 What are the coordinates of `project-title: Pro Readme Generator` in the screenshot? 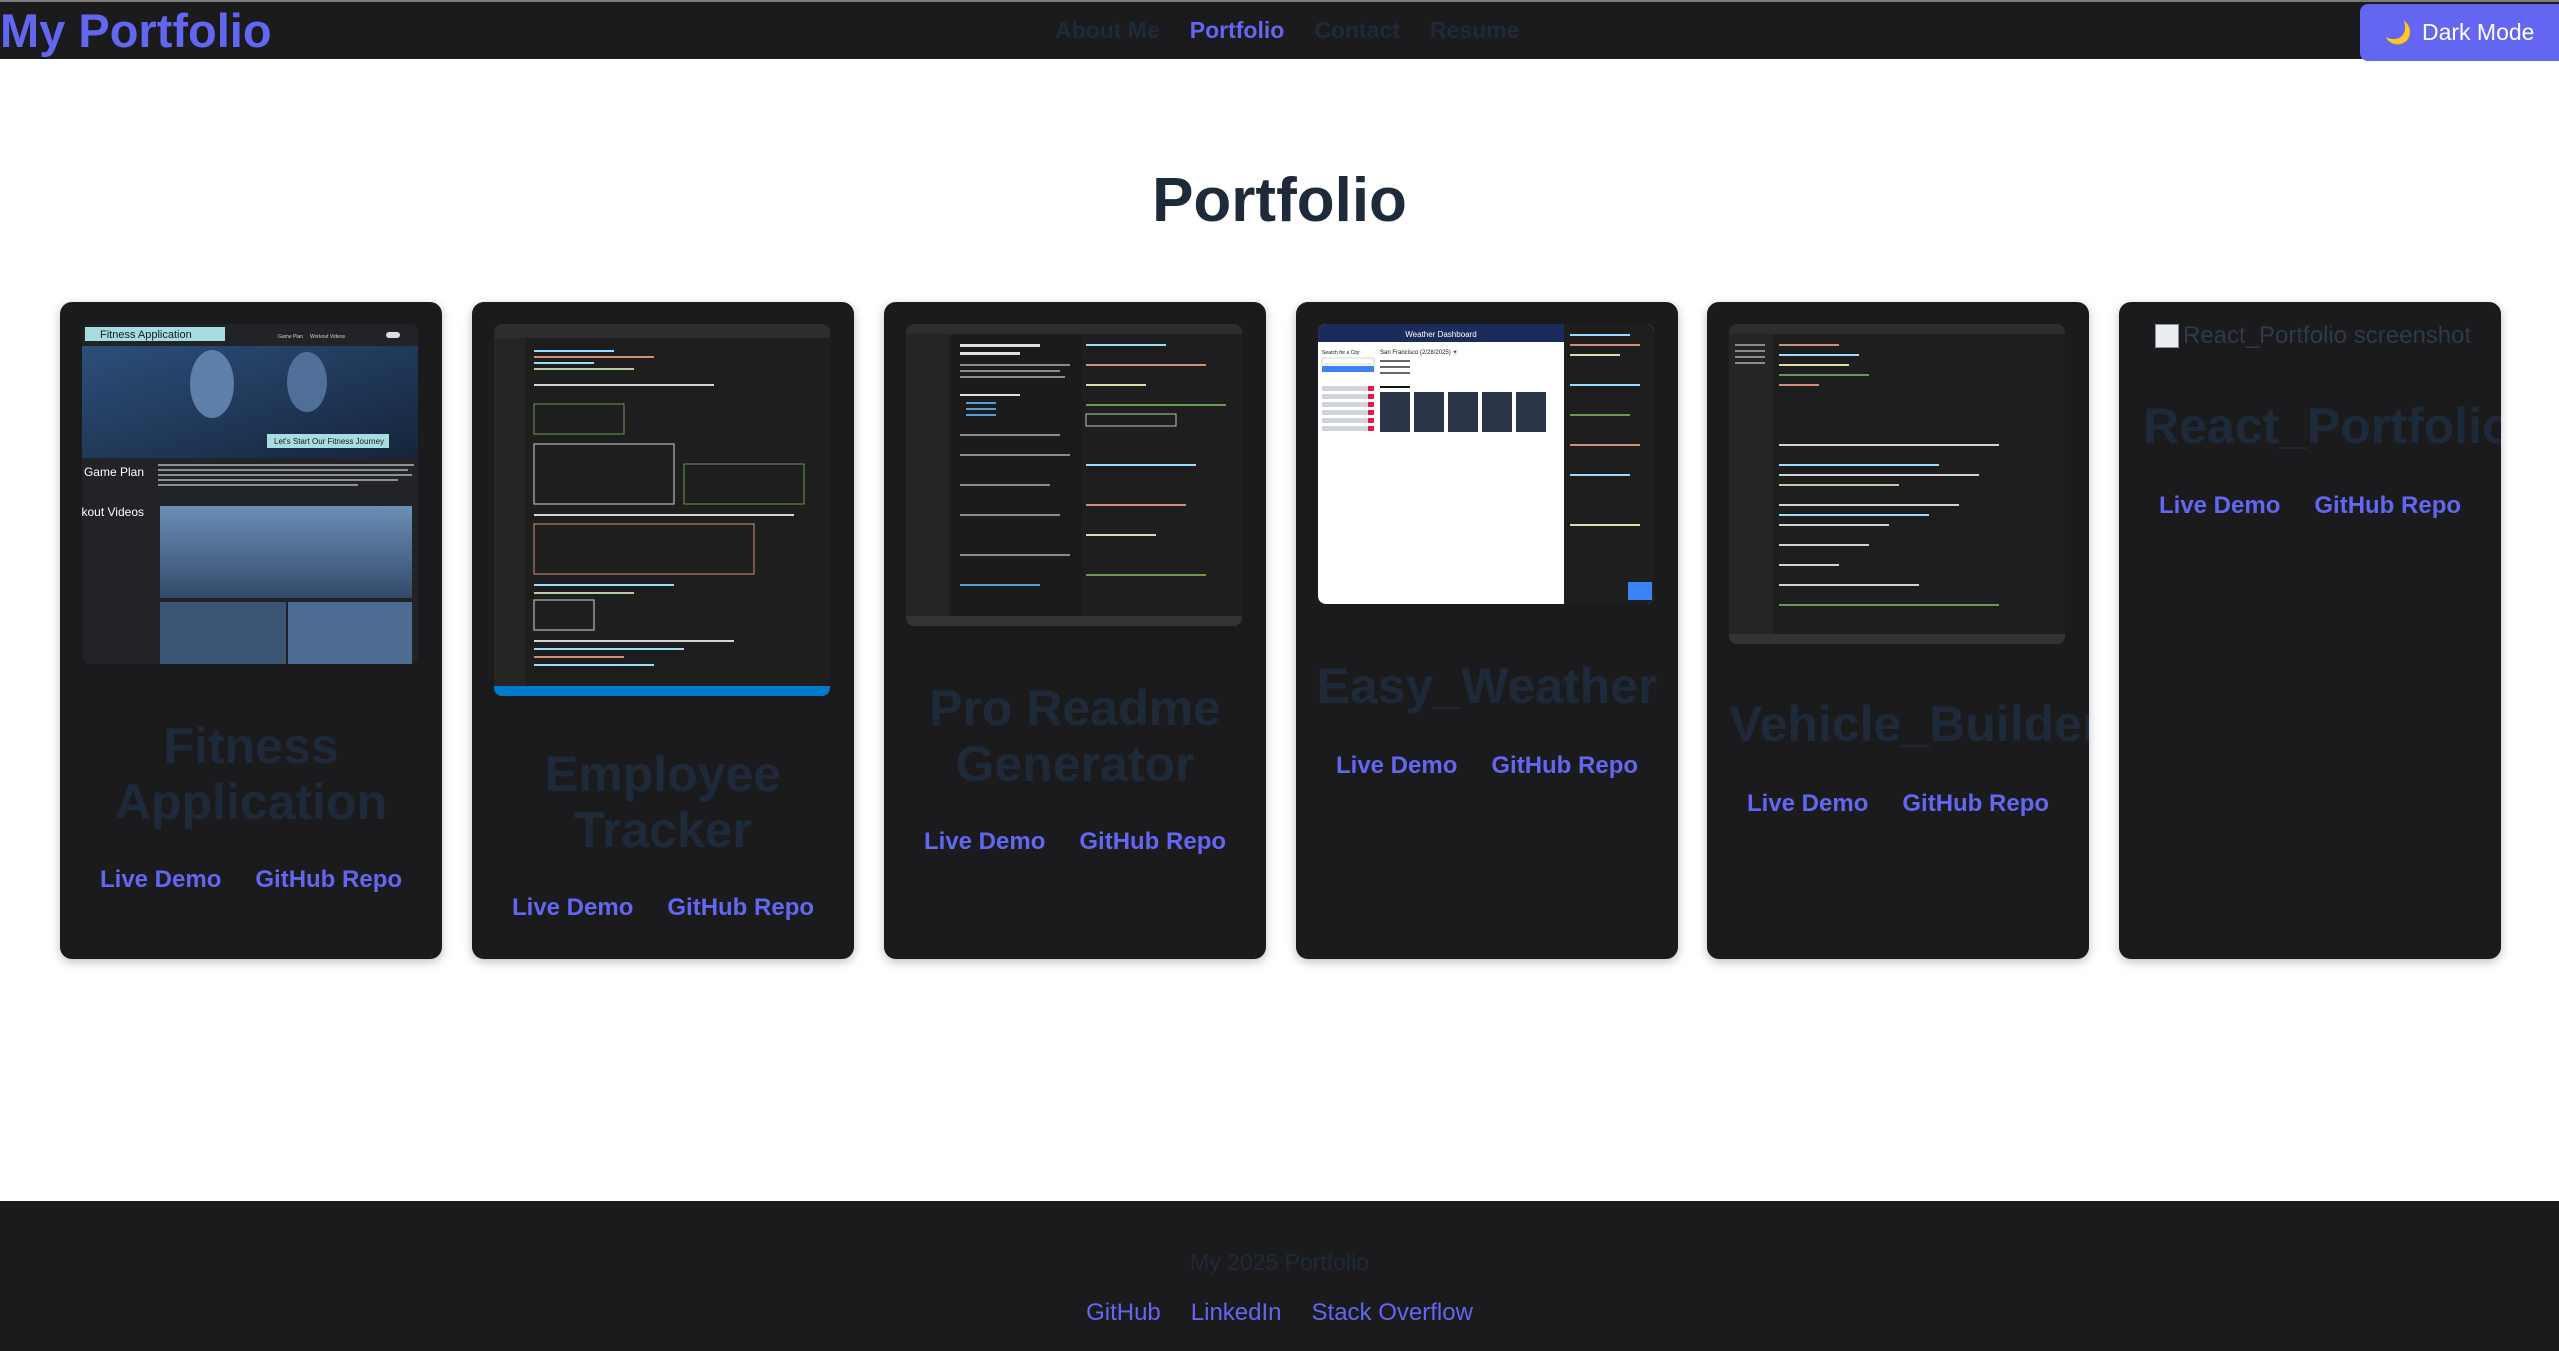 It's located at (1075, 736).